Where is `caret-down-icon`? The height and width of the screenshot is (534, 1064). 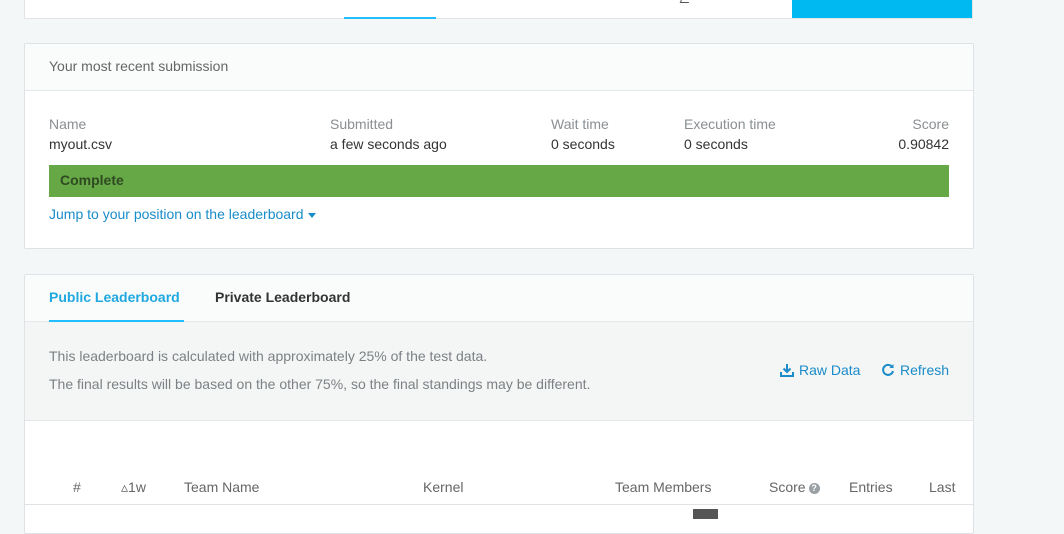 caret-down-icon is located at coordinates (311, 215).